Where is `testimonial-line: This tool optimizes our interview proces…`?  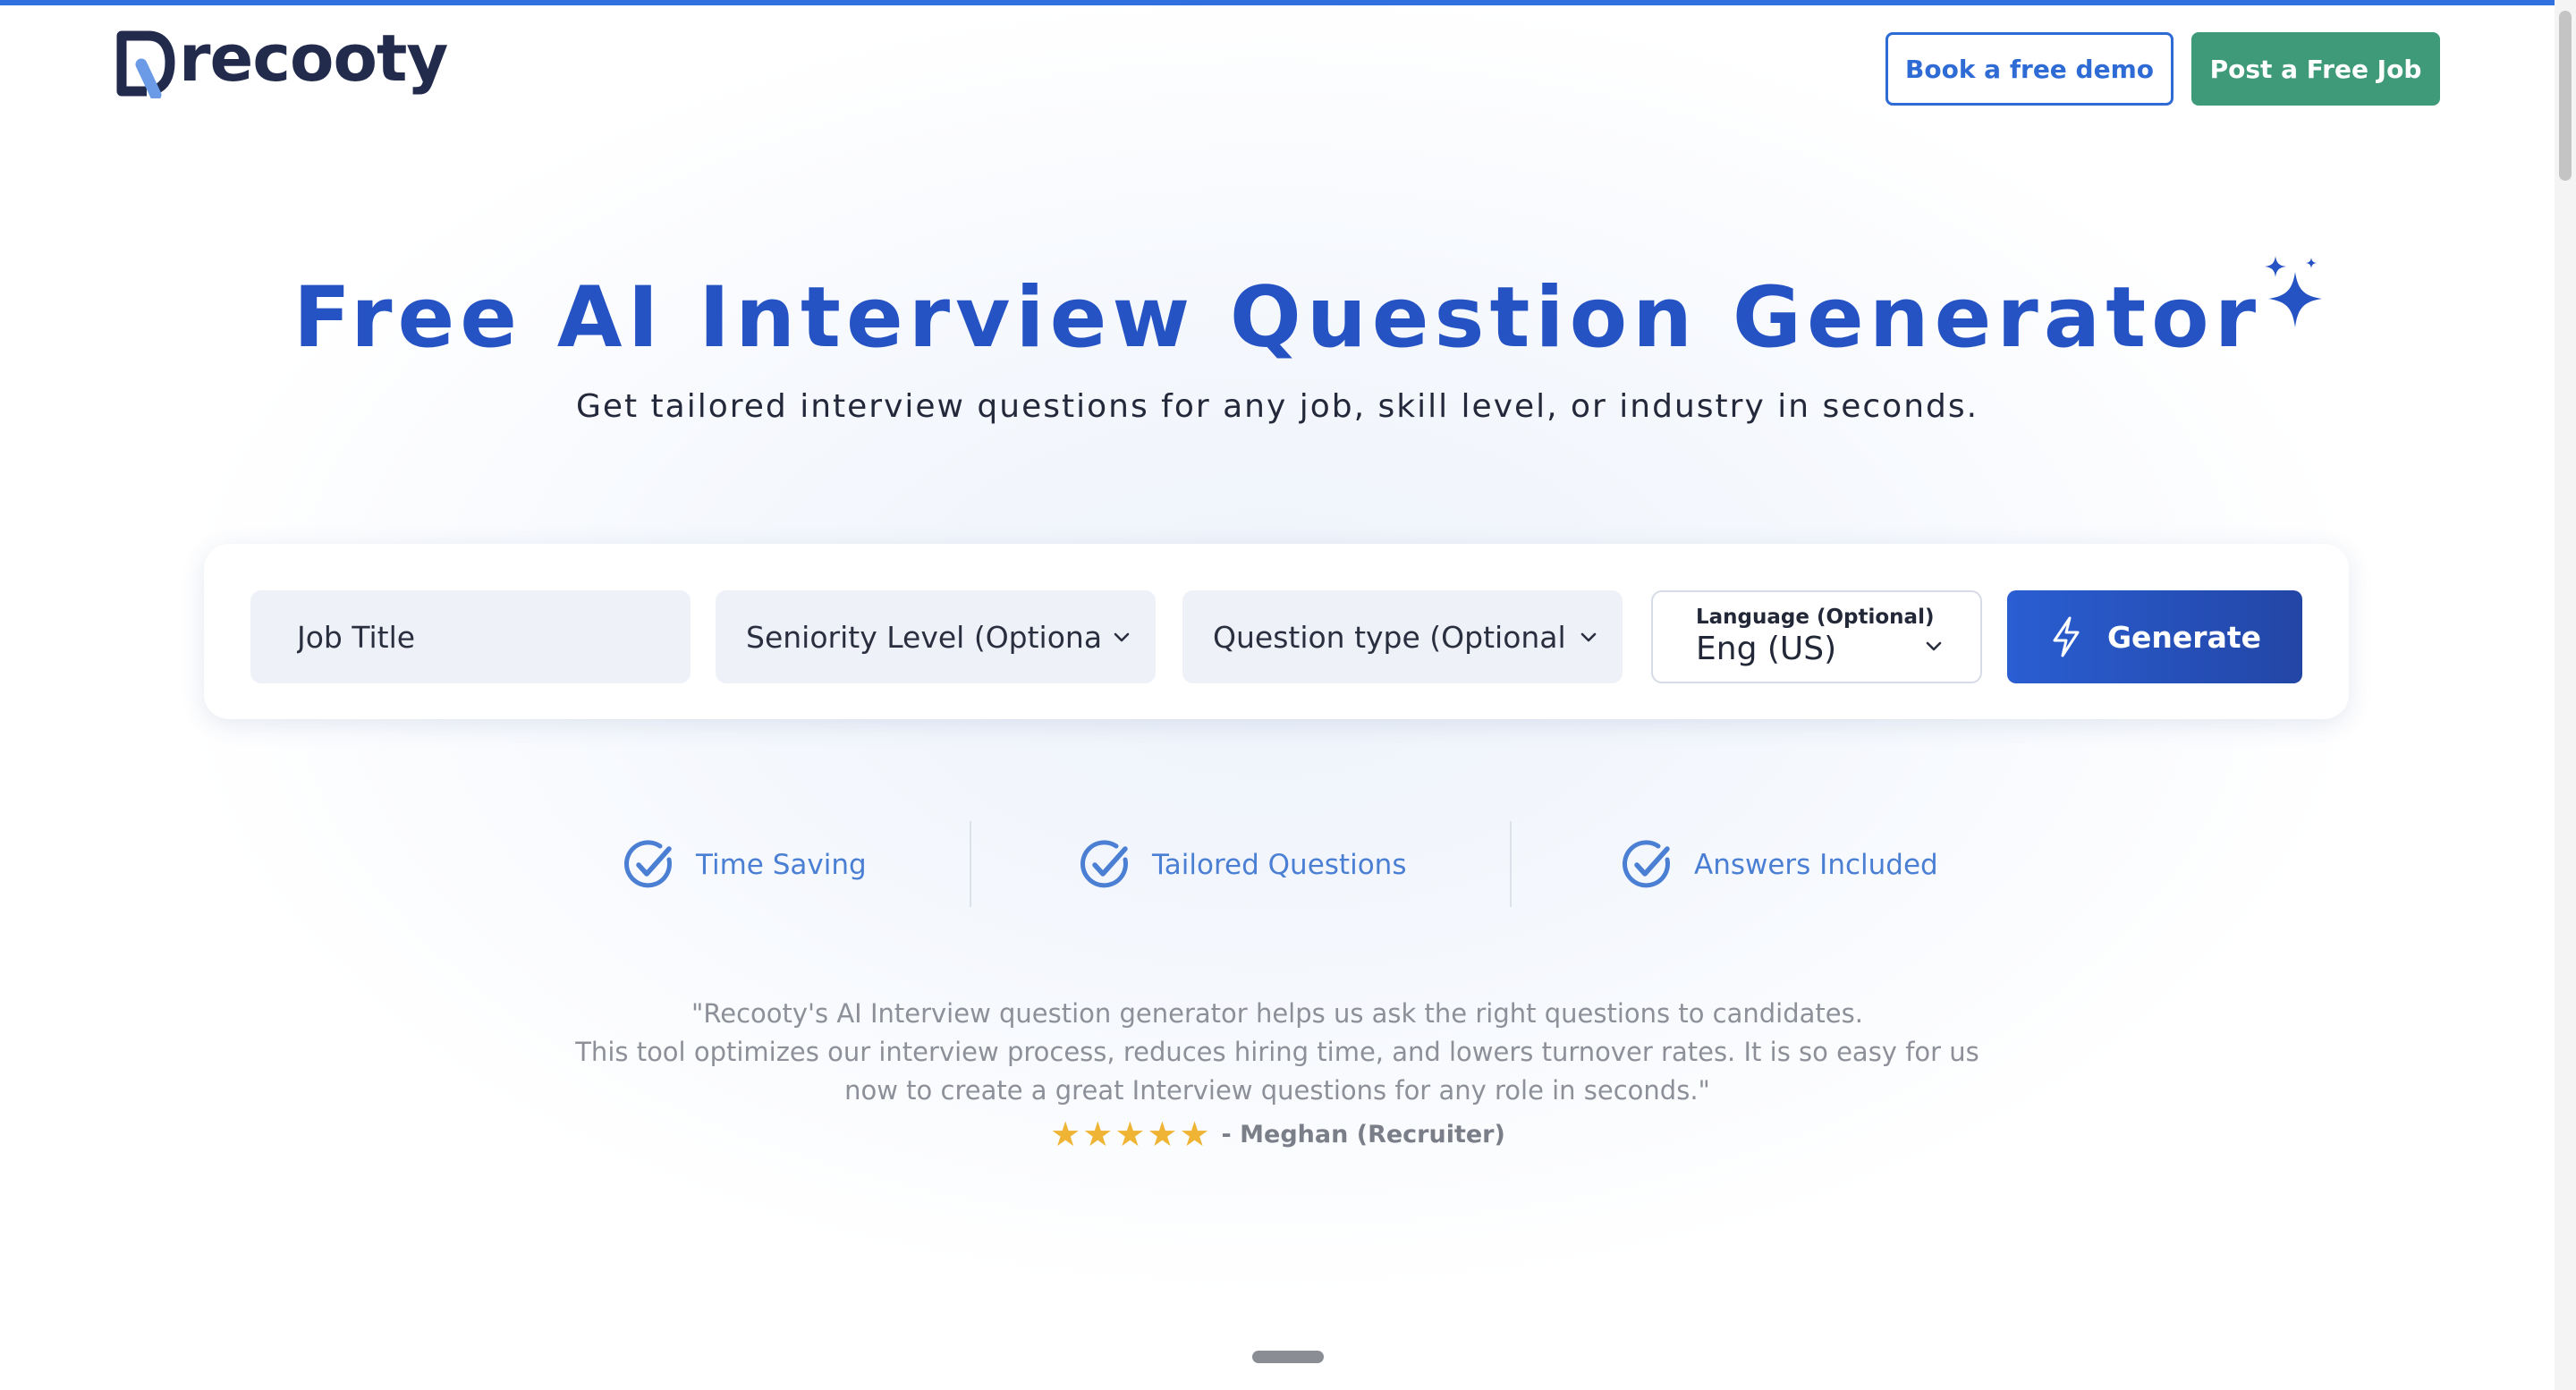 testimonial-line: This tool optimizes our interview proces… is located at coordinates (1277, 1052).